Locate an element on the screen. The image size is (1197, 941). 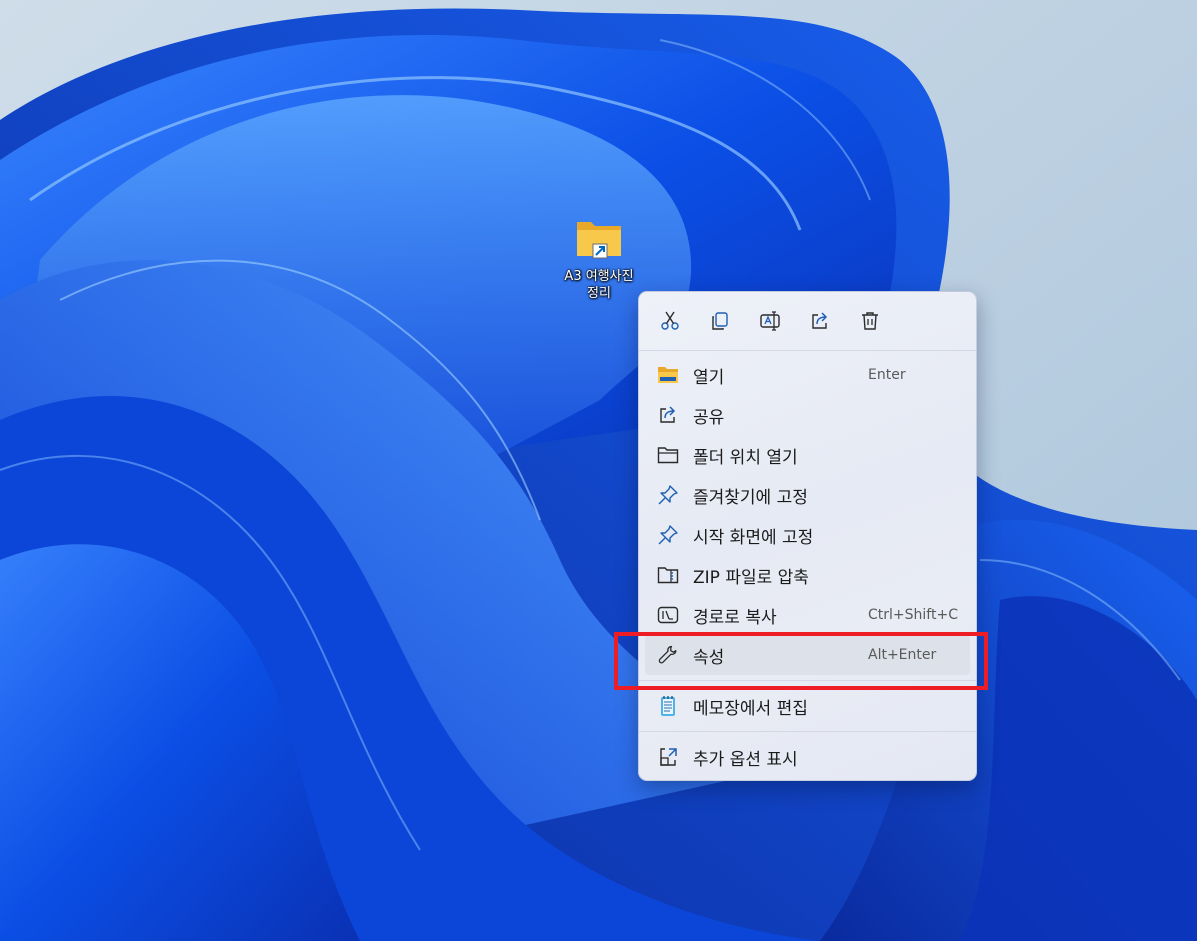
notepad-icon is located at coordinates (668, 706).